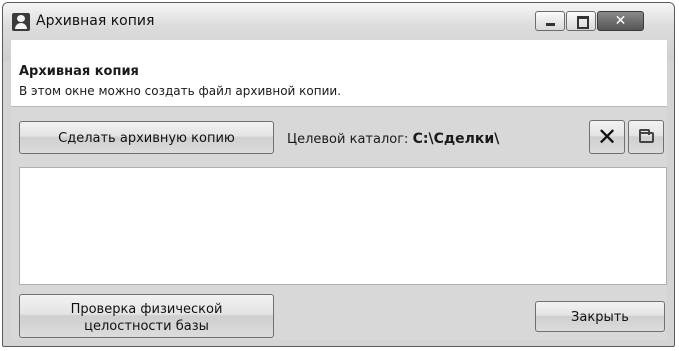 This screenshot has height=351, width=679. Describe the element at coordinates (146, 309) in the screenshot. I see `check-integrity-label-line1: Проверка физической` at that location.